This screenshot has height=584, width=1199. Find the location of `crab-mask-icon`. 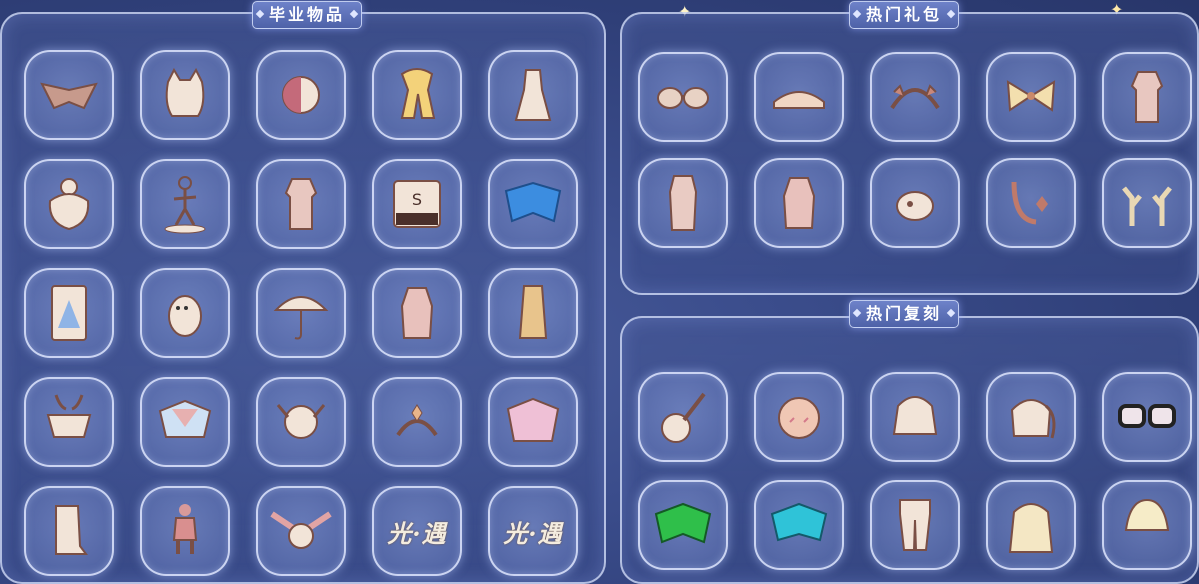

crab-mask-icon is located at coordinates (301, 421).